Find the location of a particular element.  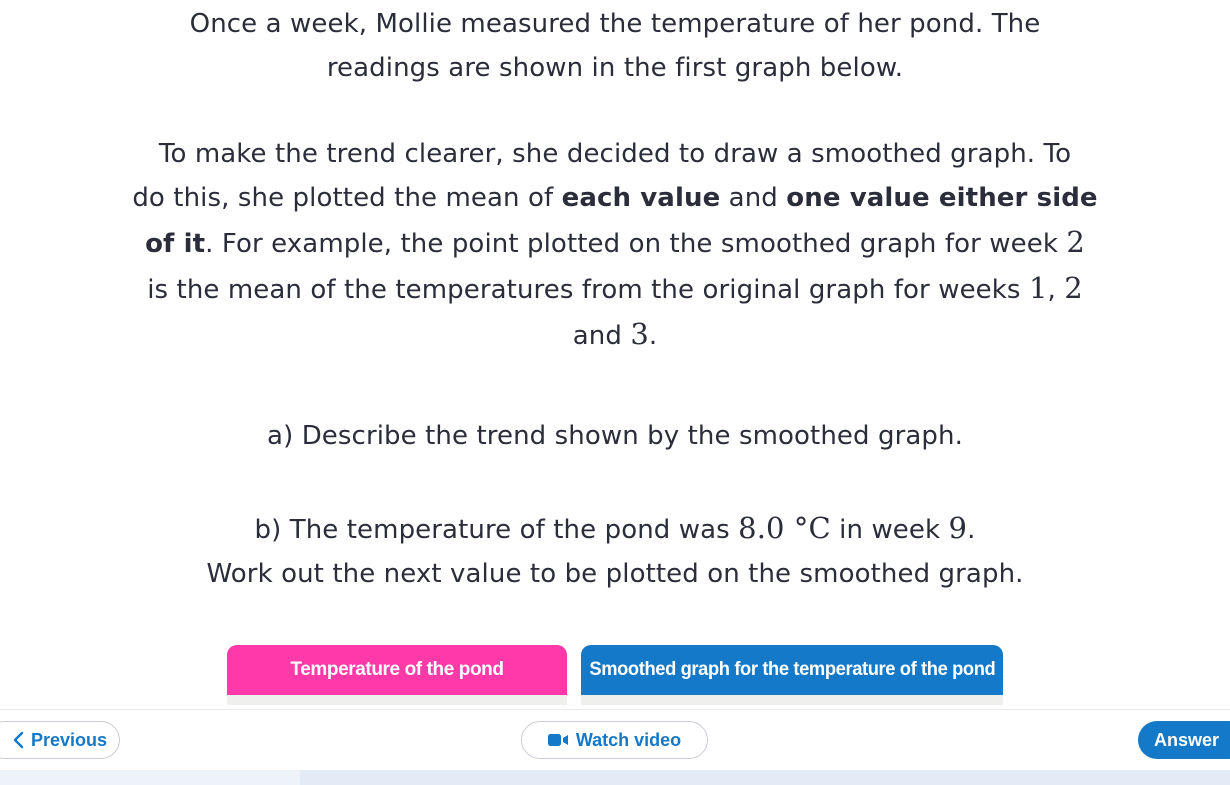

math-number: 3 is located at coordinates (639, 334).